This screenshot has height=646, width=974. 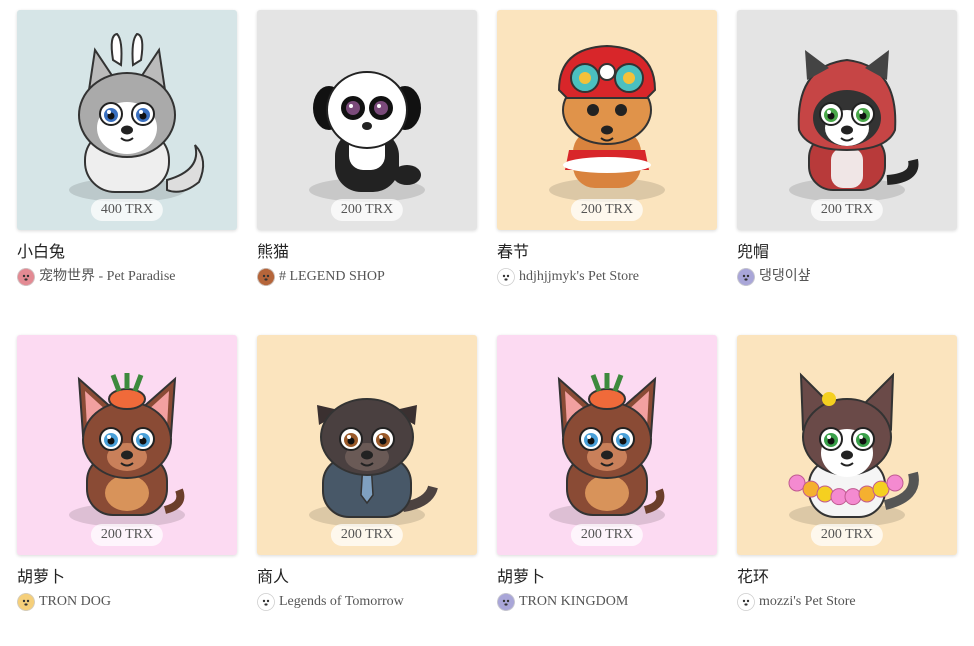 I want to click on seller-link: hdjhjjmyk's Pet Store, so click(x=608, y=277).